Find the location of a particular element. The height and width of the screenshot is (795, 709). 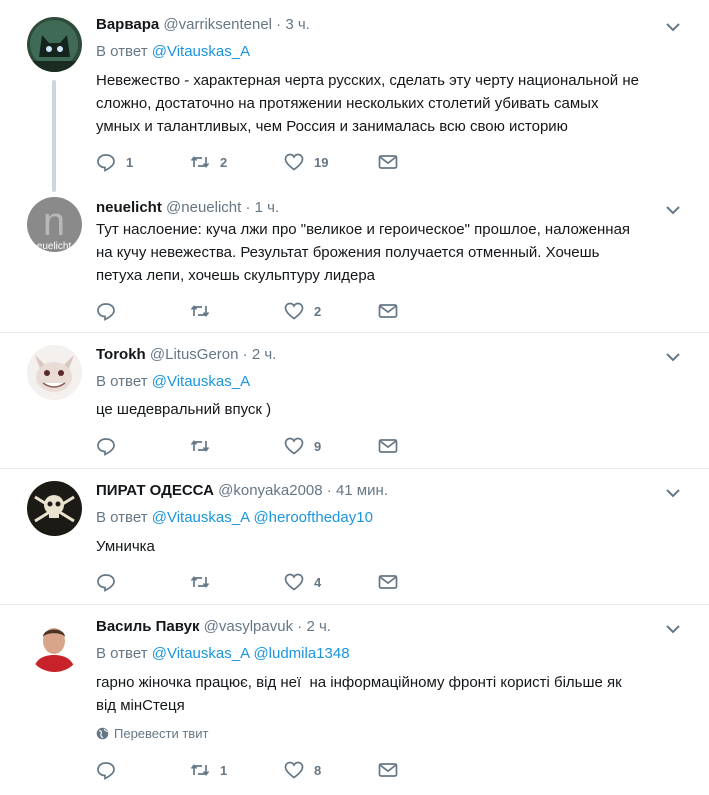

tweet-header: ПИРАТ ОДЕССА @konyaka2008 · 41 мин. is located at coordinates (242, 491).